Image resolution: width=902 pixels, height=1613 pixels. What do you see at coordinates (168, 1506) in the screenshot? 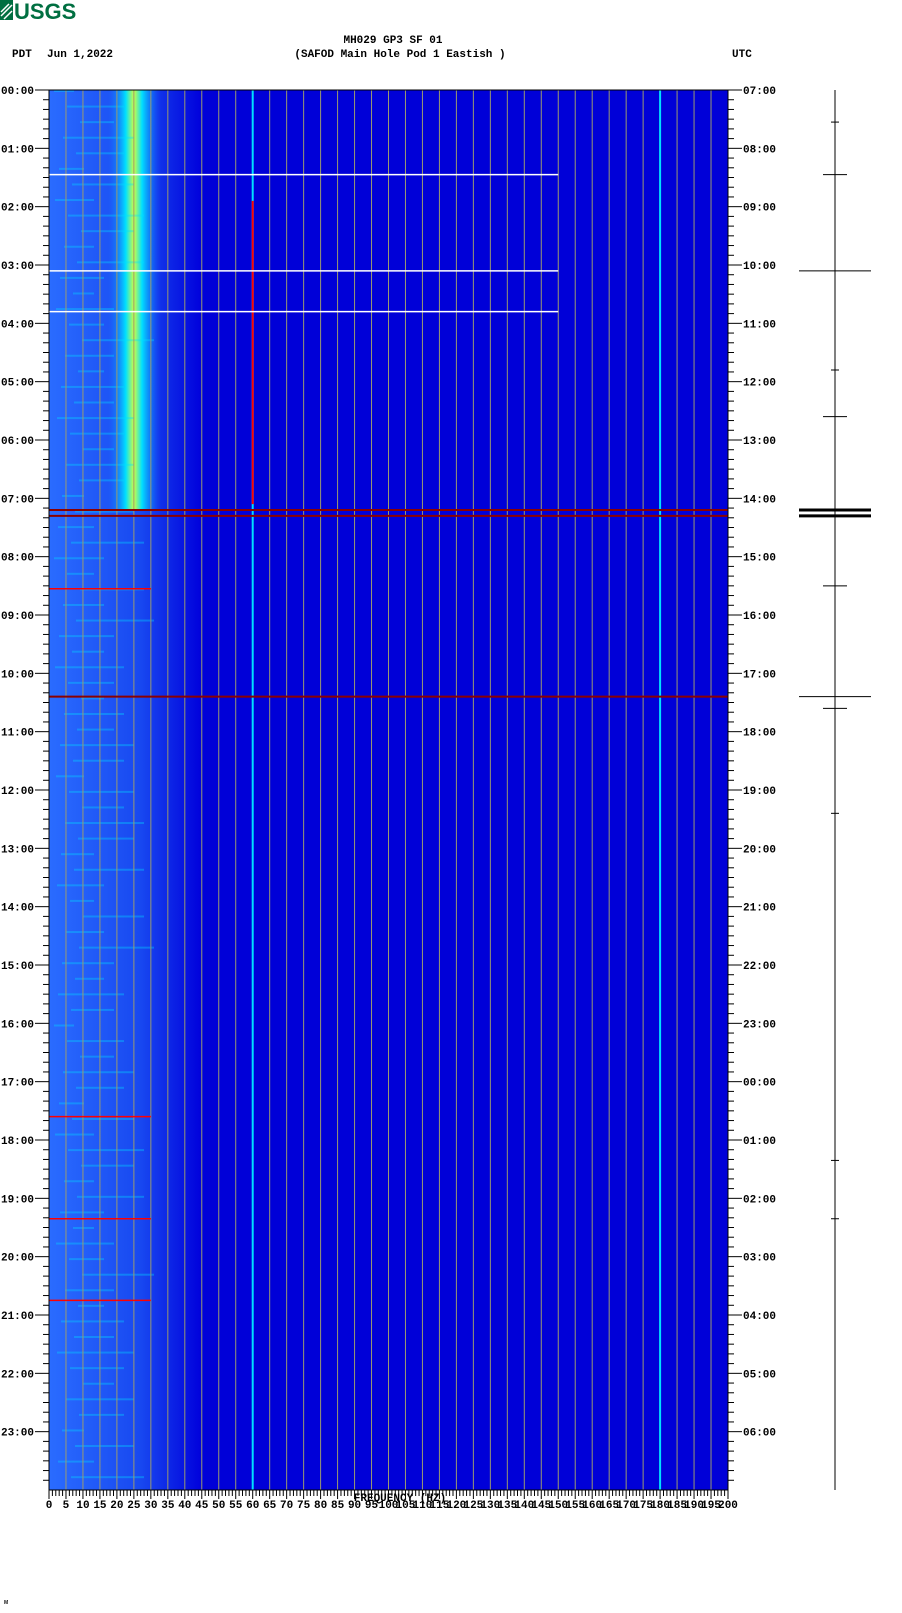
I see `x-tick-label: 35` at bounding box center [168, 1506].